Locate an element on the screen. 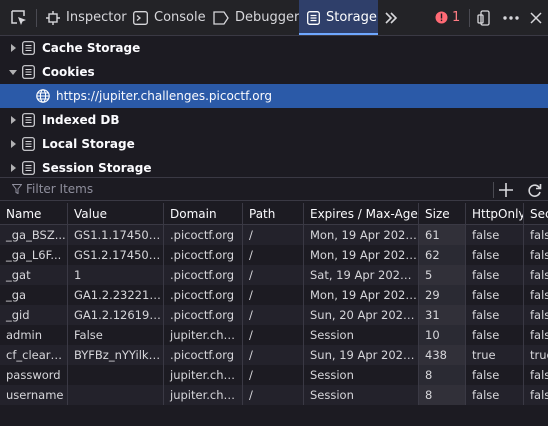 This screenshot has width=548, height=426. more-tabs-button is located at coordinates (391, 17).